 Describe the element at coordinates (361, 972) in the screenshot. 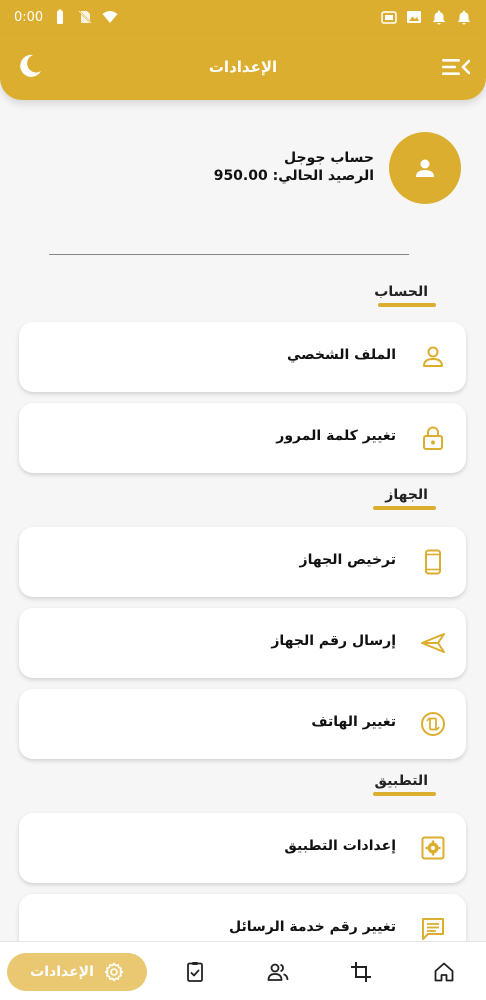

I see `nav-tab-crop-icon` at that location.